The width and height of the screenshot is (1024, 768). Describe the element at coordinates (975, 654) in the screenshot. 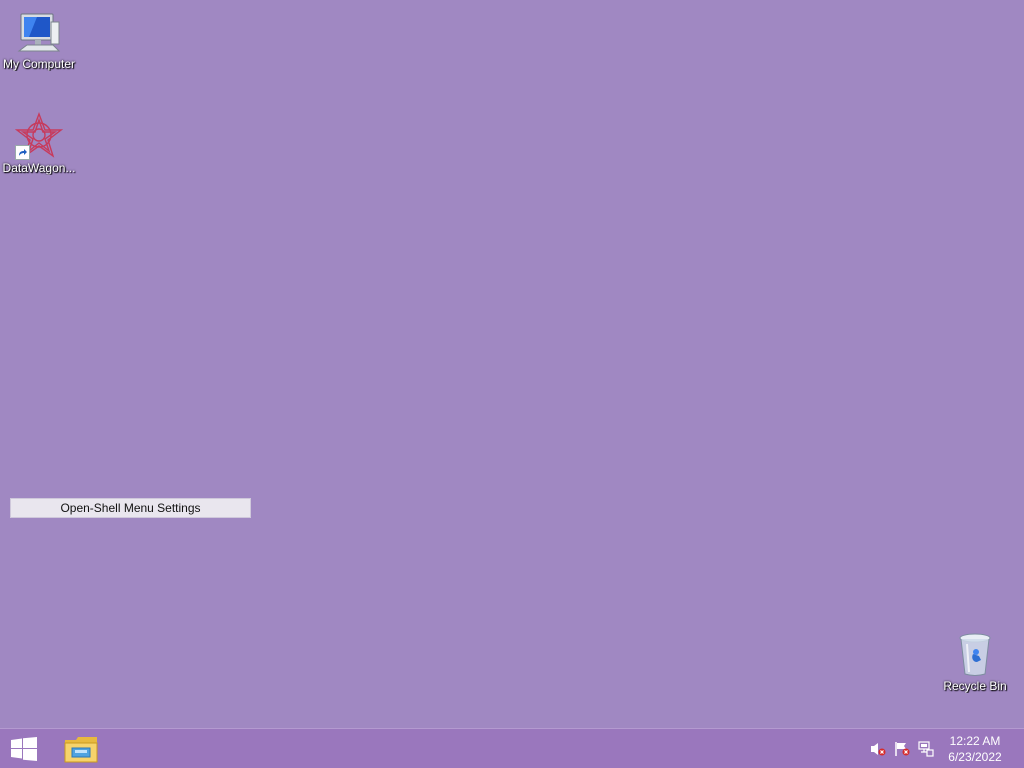

I see `recycle-bin-icon` at that location.